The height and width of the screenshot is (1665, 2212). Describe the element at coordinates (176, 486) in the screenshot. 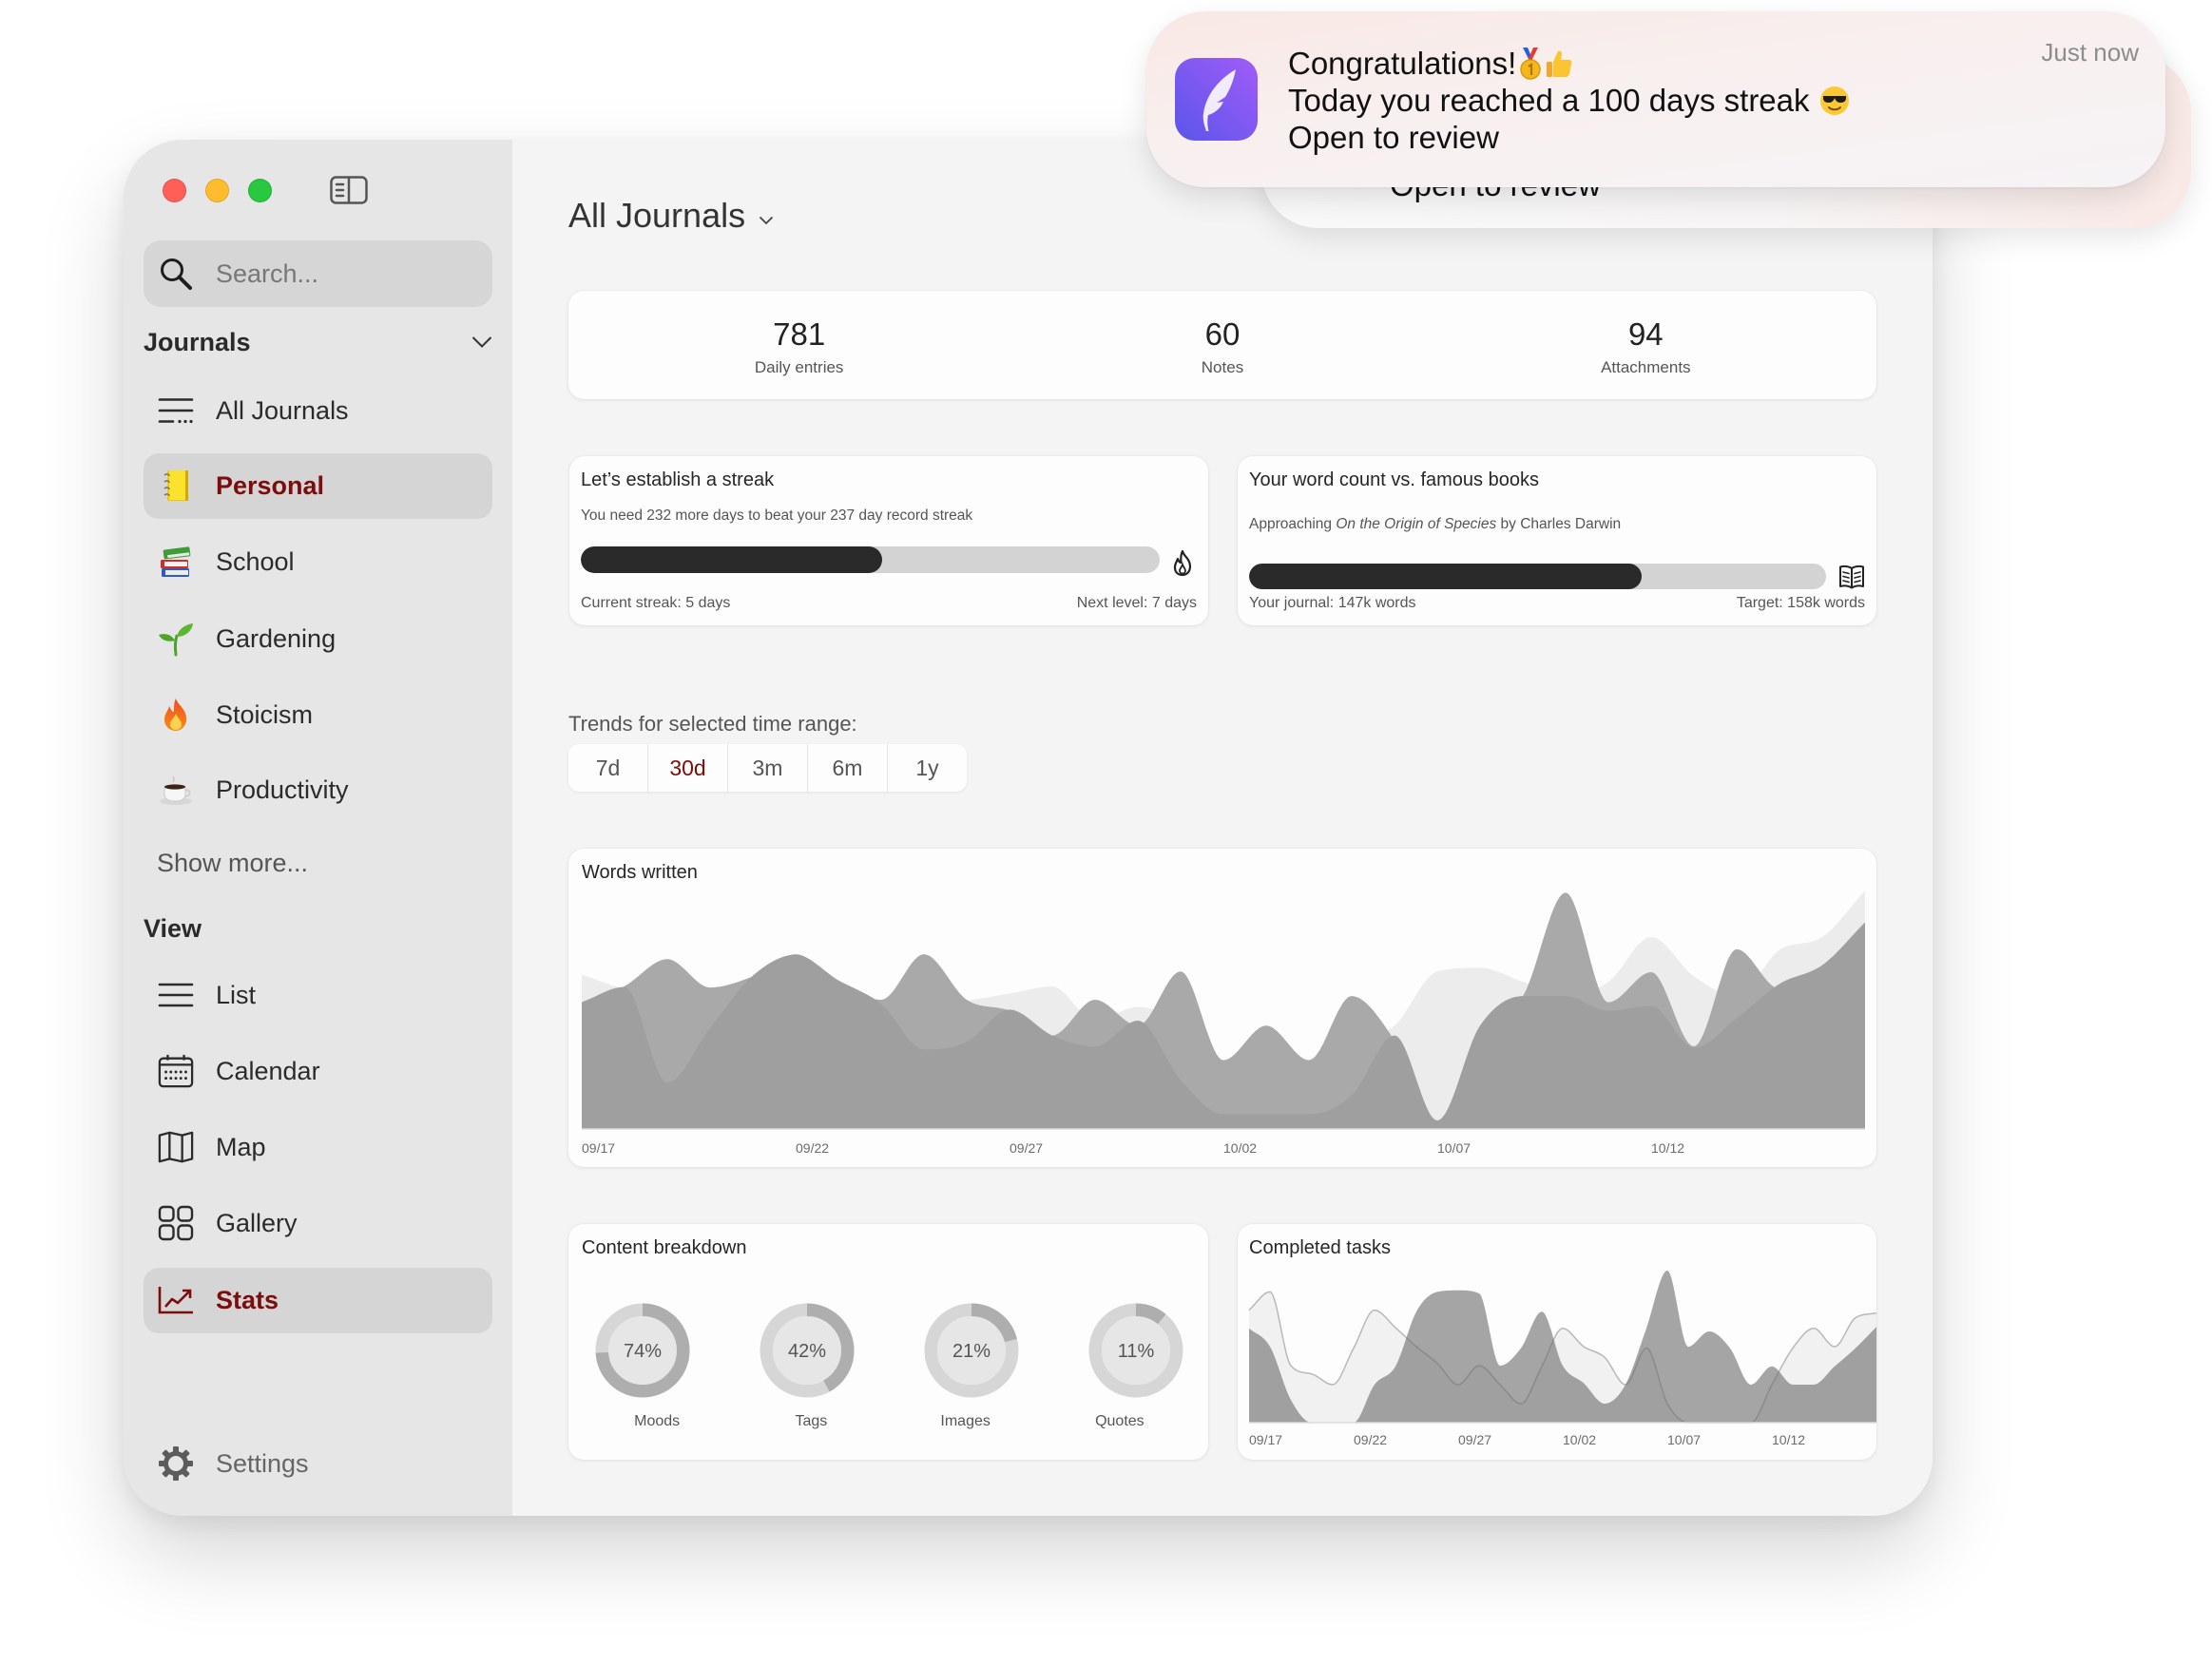

I see `notebook-icon` at that location.